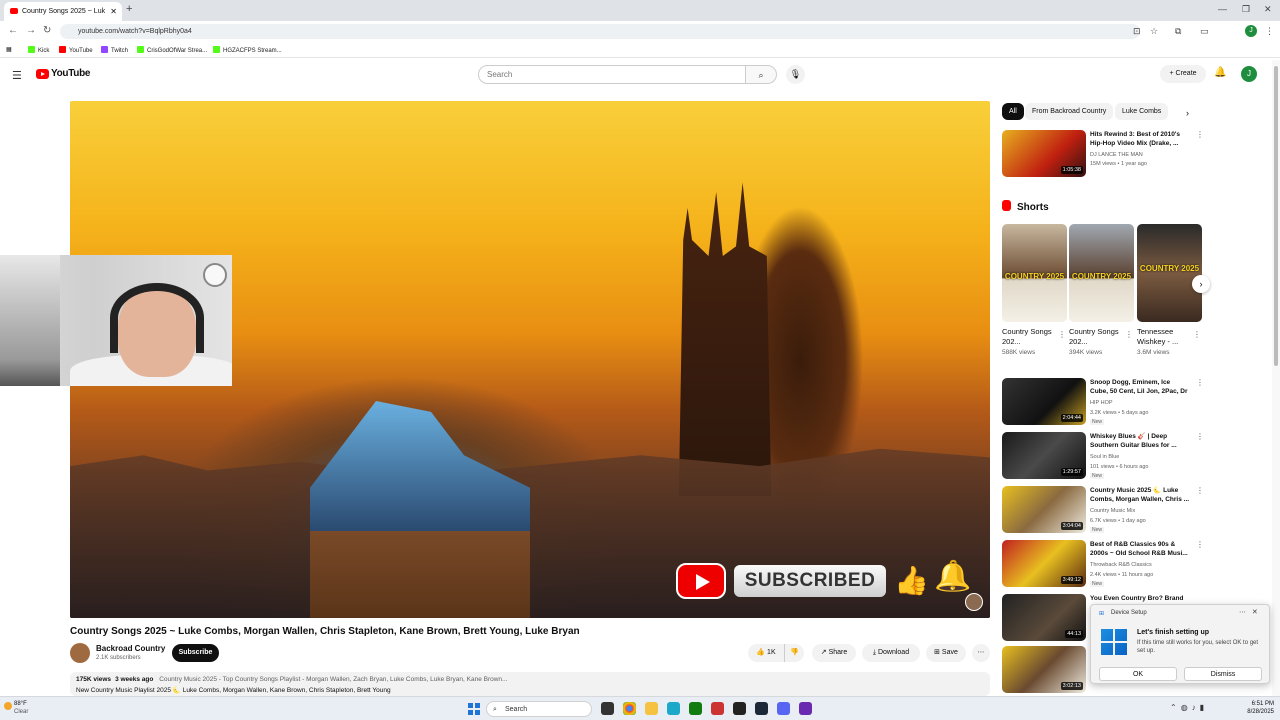 The image size is (1280, 720). What do you see at coordinates (129, 9) in the screenshot?
I see `new-tab-icon: +` at bounding box center [129, 9].